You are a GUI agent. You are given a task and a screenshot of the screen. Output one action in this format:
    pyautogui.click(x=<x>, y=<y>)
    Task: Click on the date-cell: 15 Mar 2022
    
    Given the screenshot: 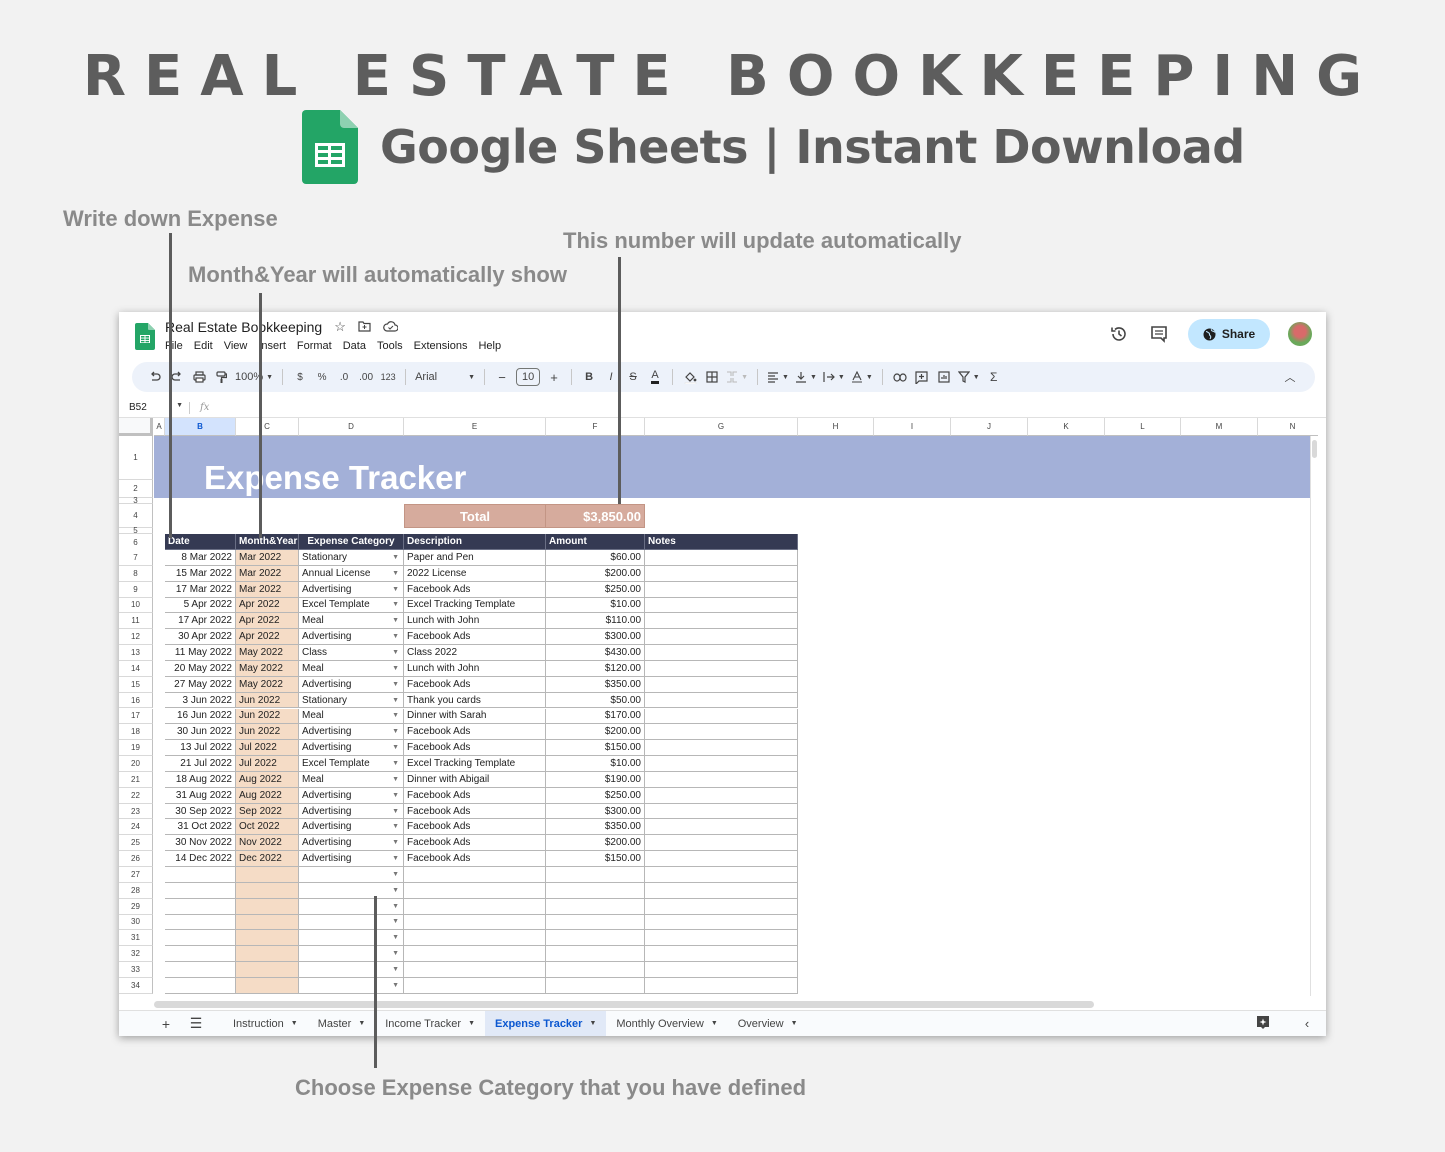 What is the action you would take?
    pyautogui.click(x=200, y=573)
    